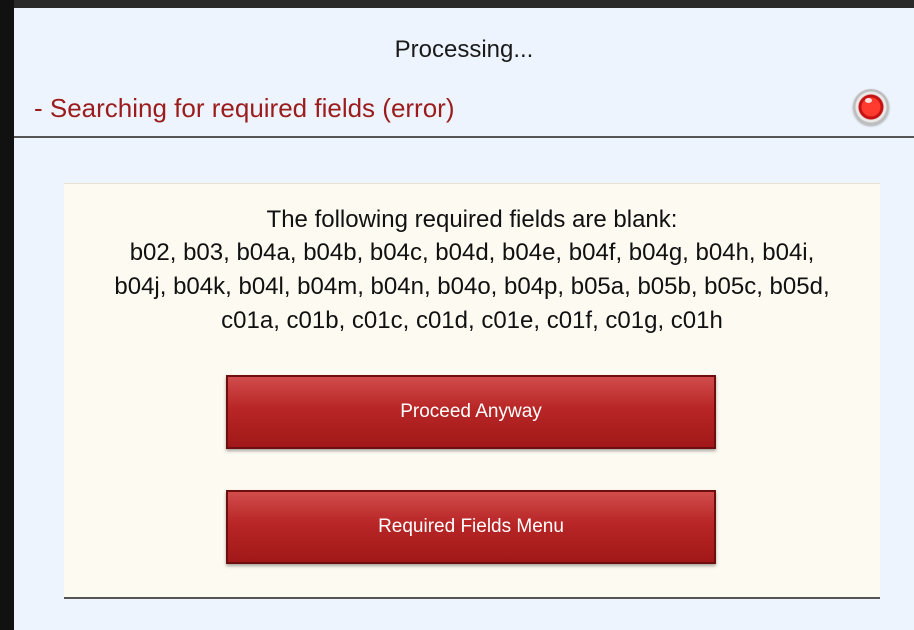 Image resolution: width=914 pixels, height=630 pixels. I want to click on status-text: - Searching for required fields (error), so click(244, 108).